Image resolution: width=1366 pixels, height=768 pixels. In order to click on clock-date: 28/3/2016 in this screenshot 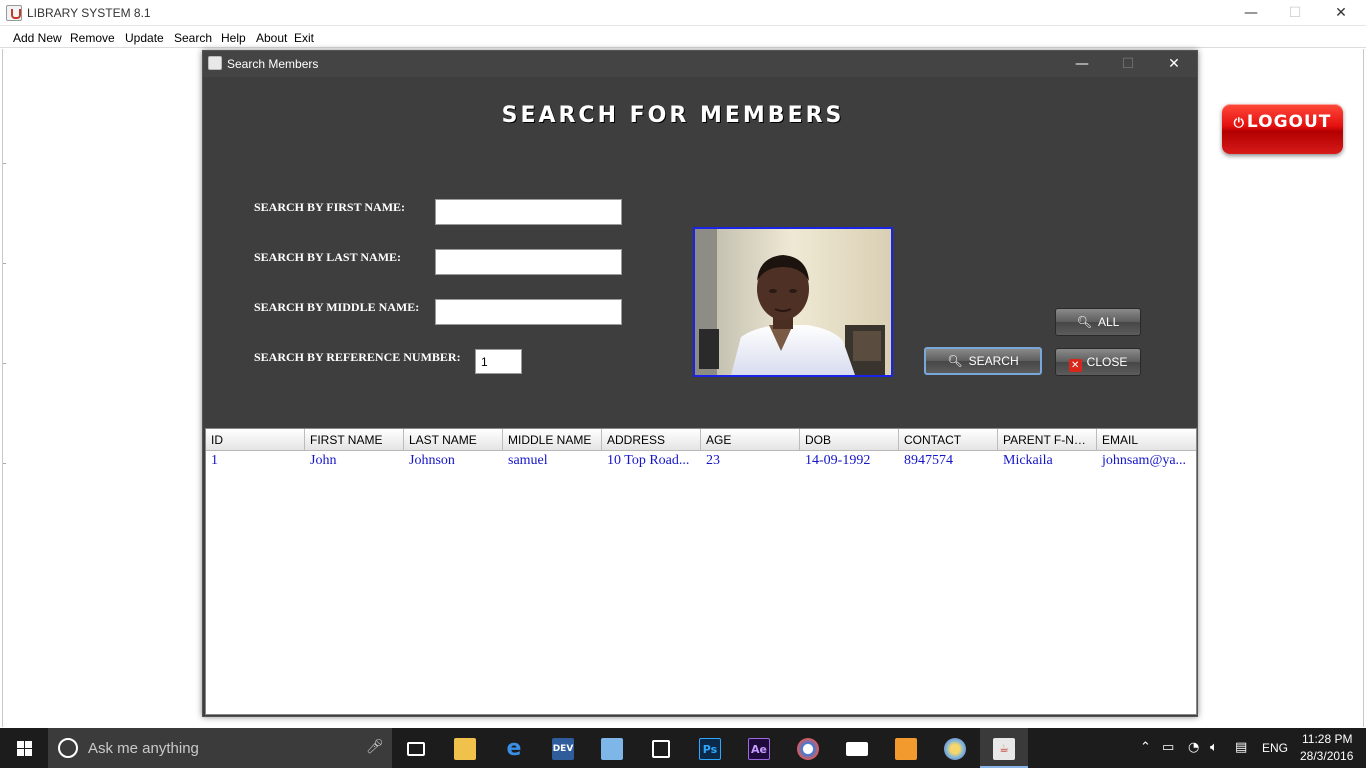, I will do `click(1326, 756)`.